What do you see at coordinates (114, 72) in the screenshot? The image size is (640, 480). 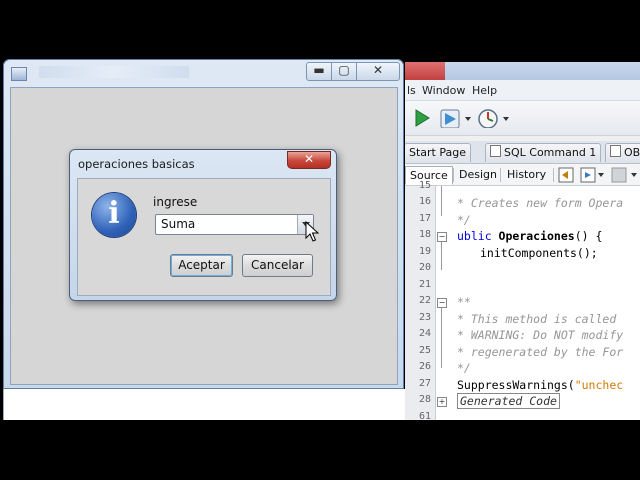 I see `window-title-blur` at bounding box center [114, 72].